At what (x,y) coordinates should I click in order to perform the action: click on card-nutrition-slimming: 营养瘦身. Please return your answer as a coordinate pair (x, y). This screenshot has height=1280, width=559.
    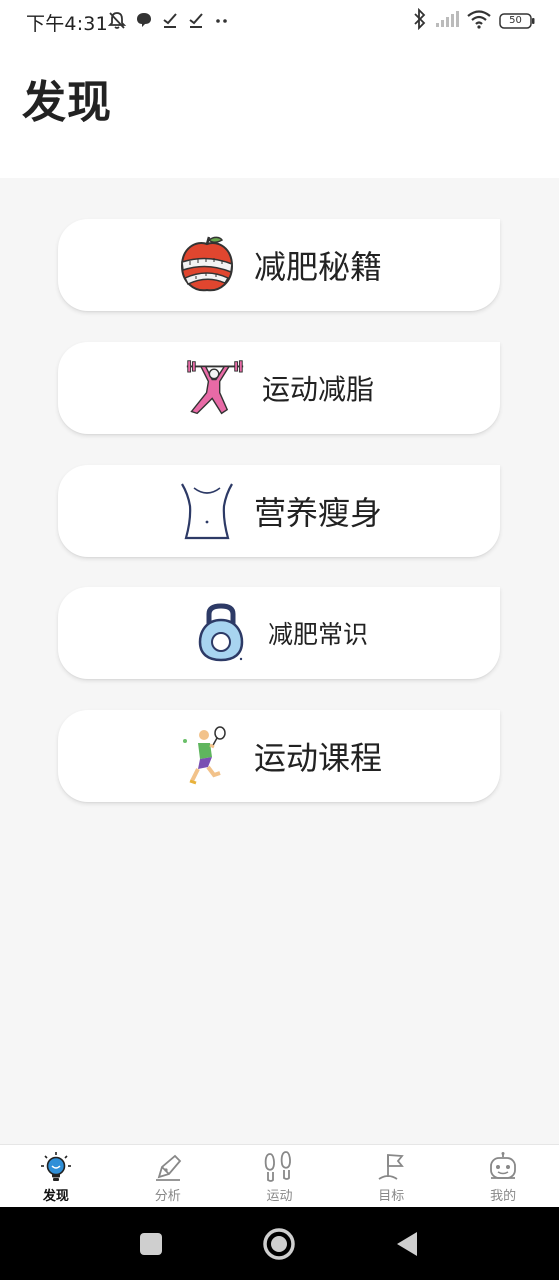
    Looking at the image, I should click on (279, 511).